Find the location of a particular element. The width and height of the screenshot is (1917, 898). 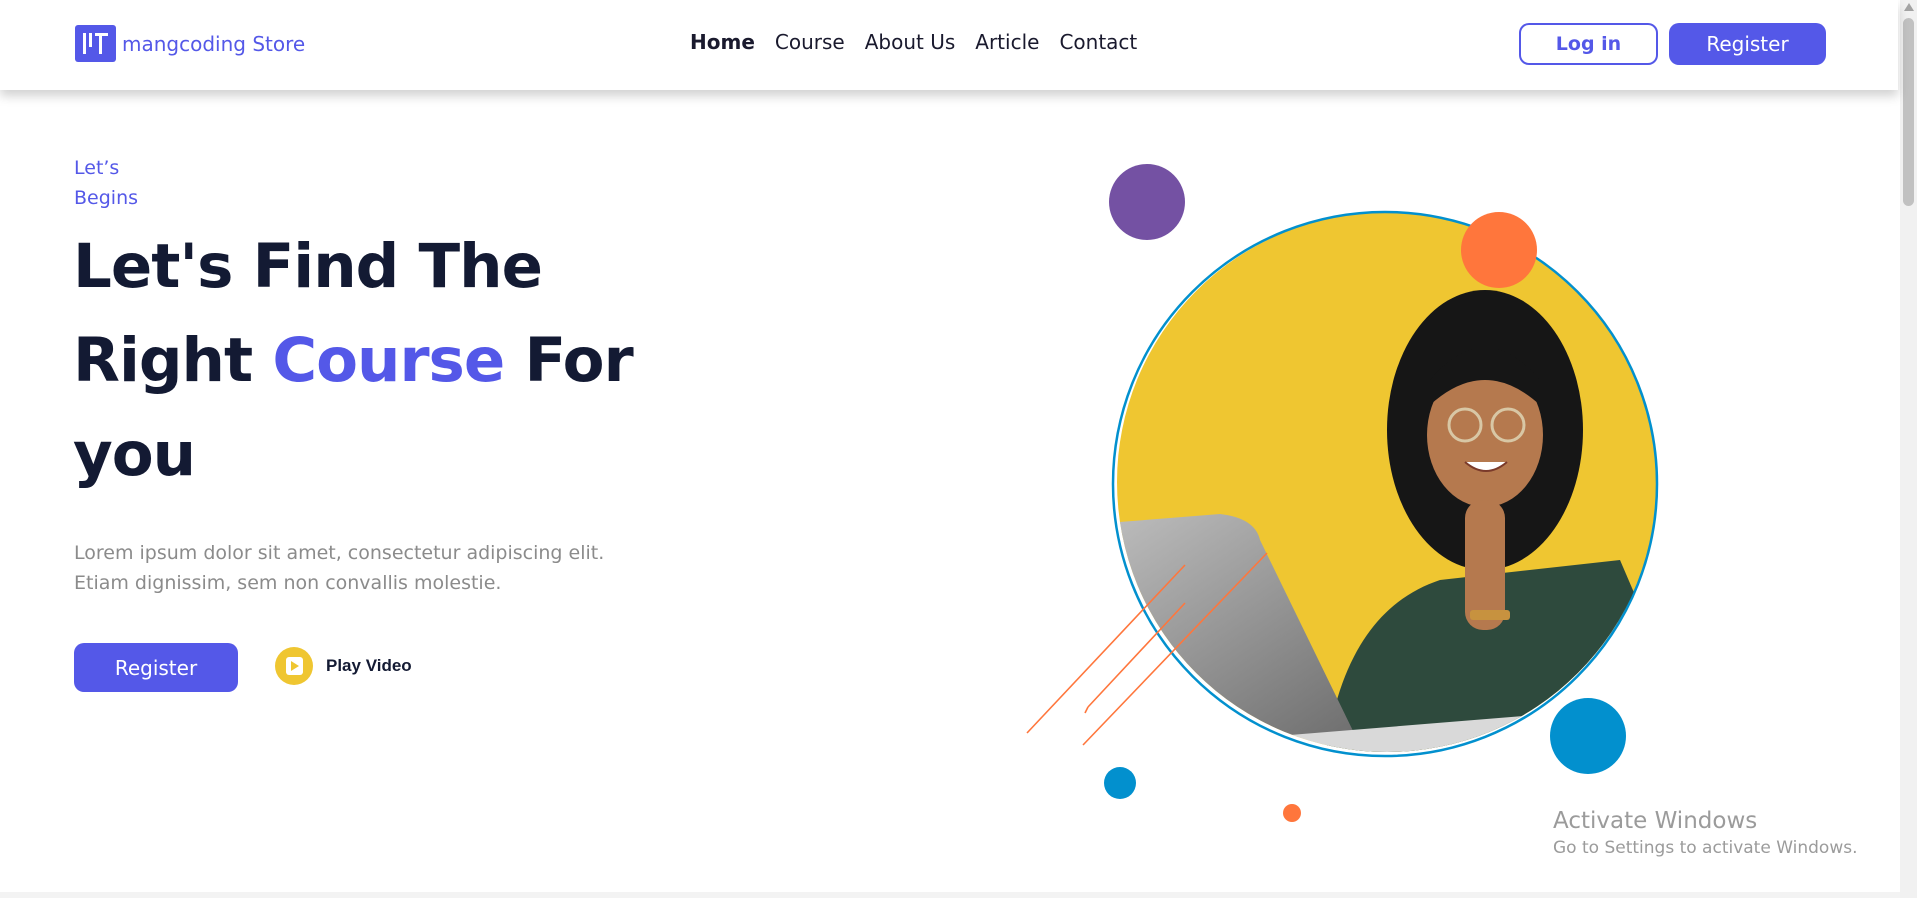

eyebrow-line-1: Let’s is located at coordinates (97, 168).